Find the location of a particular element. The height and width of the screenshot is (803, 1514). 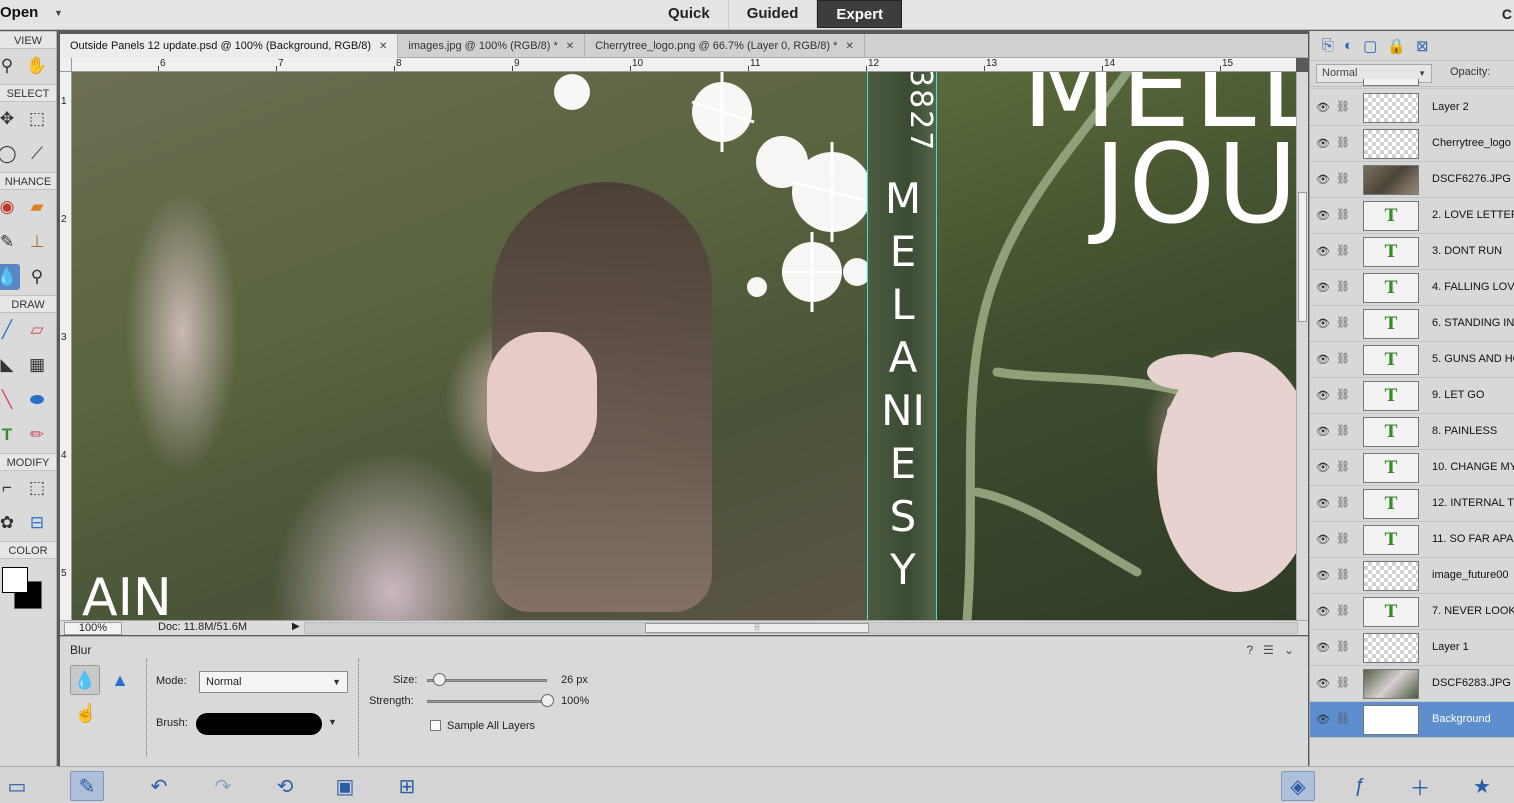

tab-expert: Expert is located at coordinates (860, 14).